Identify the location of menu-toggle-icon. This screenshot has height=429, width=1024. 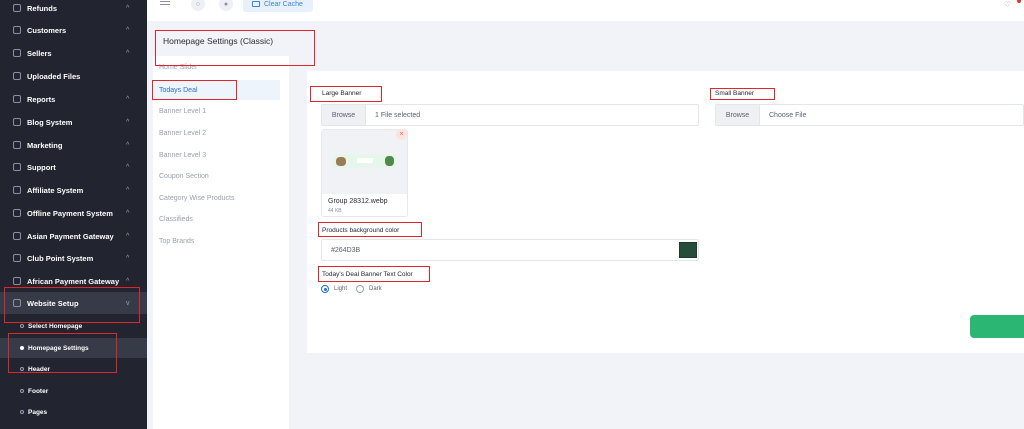
(165, 5).